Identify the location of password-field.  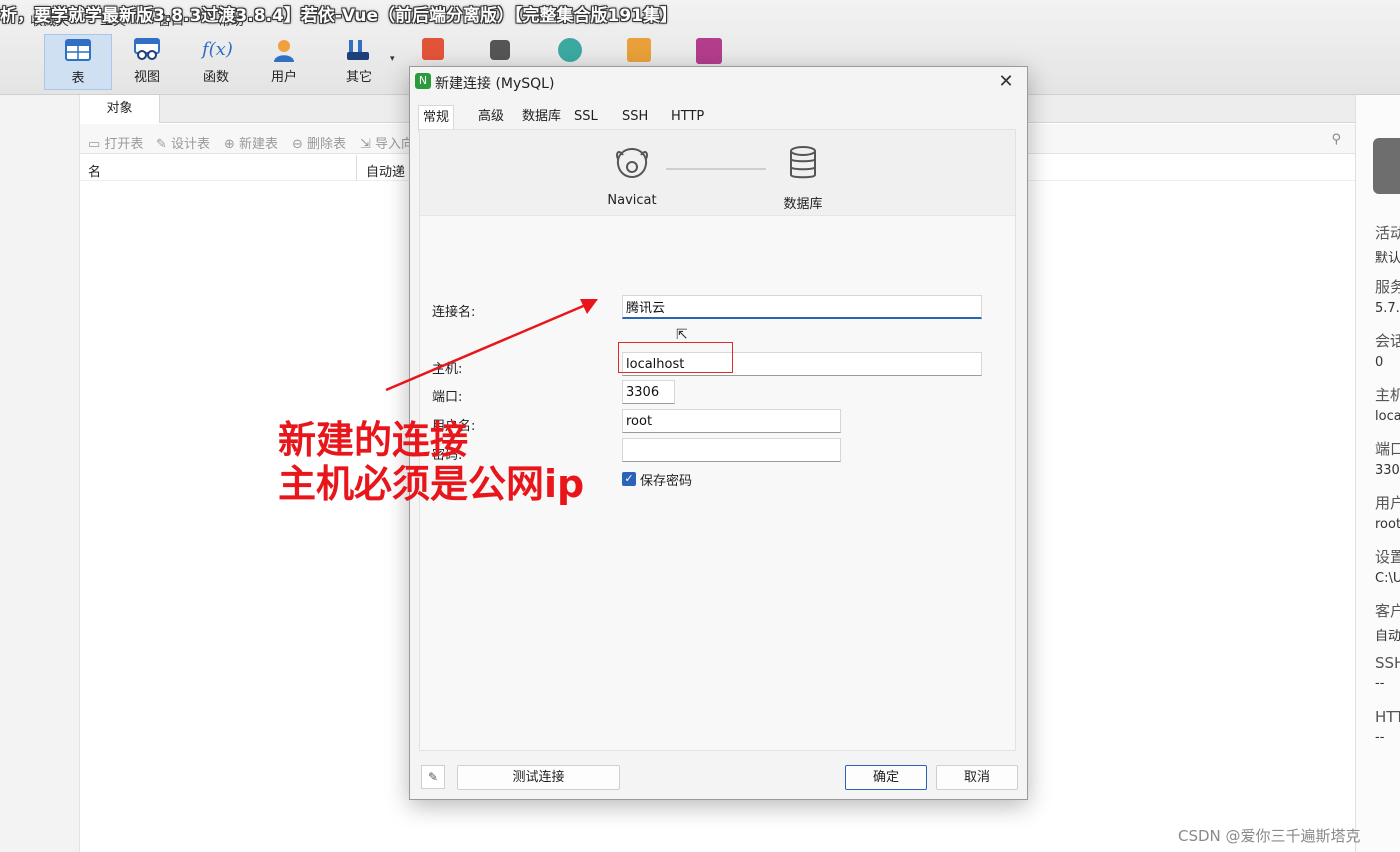
(731, 450).